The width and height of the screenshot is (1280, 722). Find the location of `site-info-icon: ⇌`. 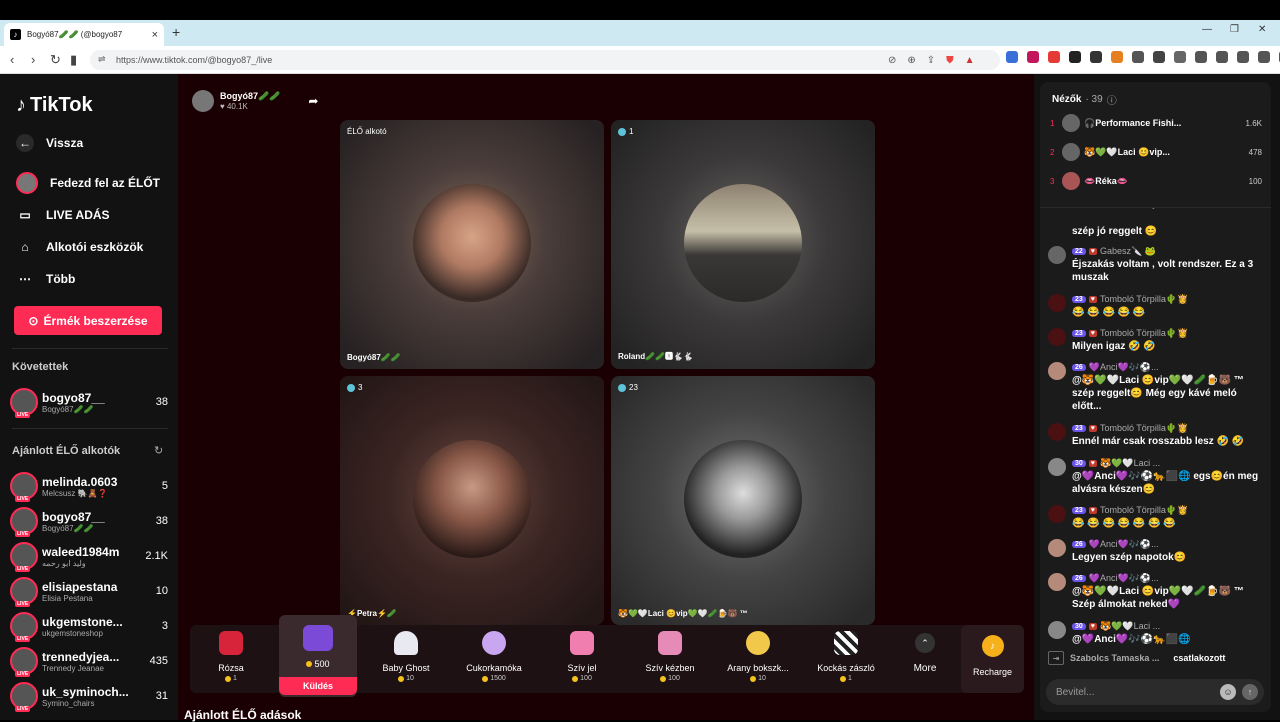

site-info-icon: ⇌ is located at coordinates (102, 59).